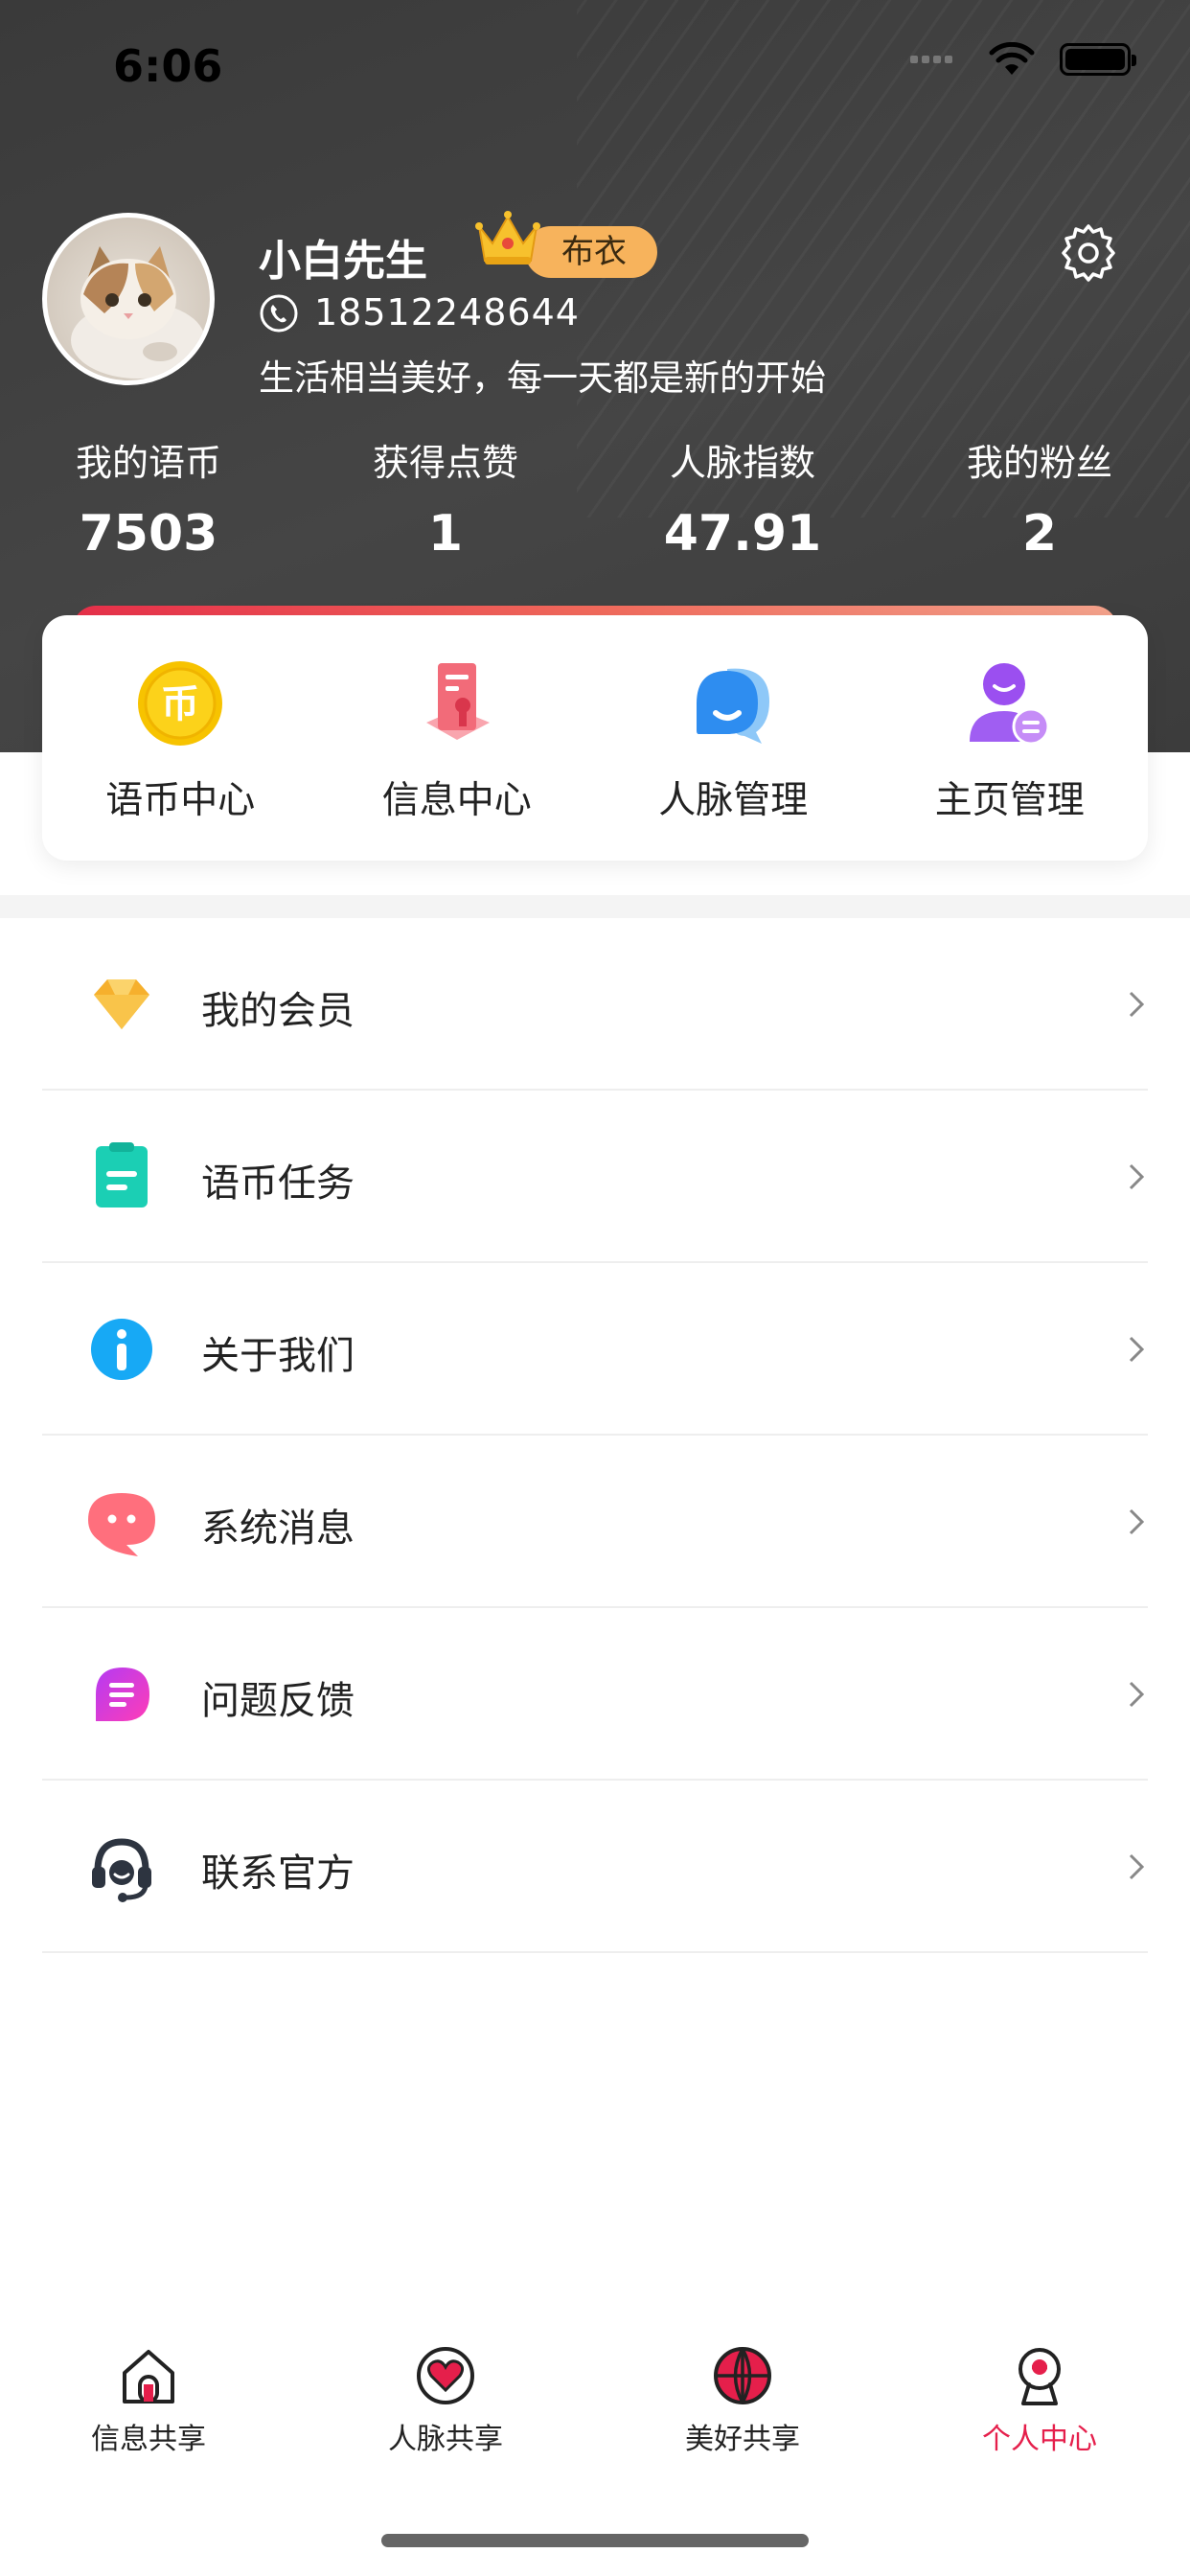 The width and height of the screenshot is (1190, 2576). What do you see at coordinates (743, 534) in the screenshot?
I see `stat-value: 47.91` at bounding box center [743, 534].